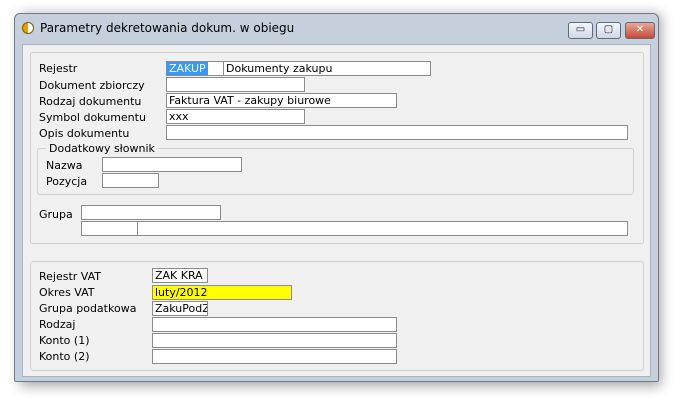 Image resolution: width=683 pixels, height=406 pixels. Describe the element at coordinates (109, 228) in the screenshot. I see `grupa-code-field` at that location.